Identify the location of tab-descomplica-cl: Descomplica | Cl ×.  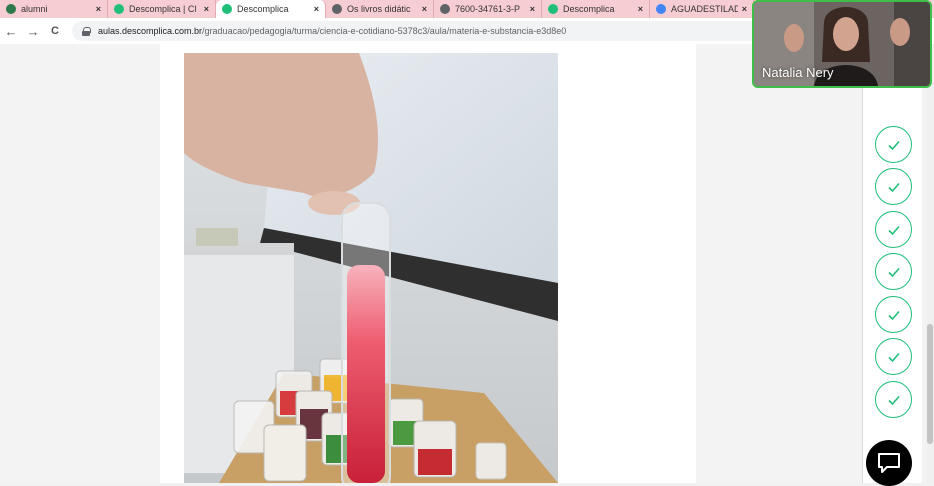
(162, 9).